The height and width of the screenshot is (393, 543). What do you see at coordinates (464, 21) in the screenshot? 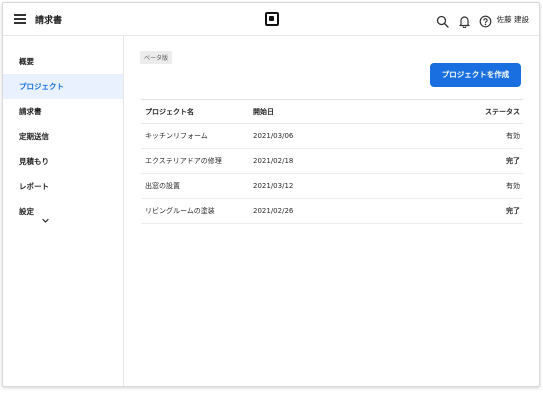
I see `bell-icon` at bounding box center [464, 21].